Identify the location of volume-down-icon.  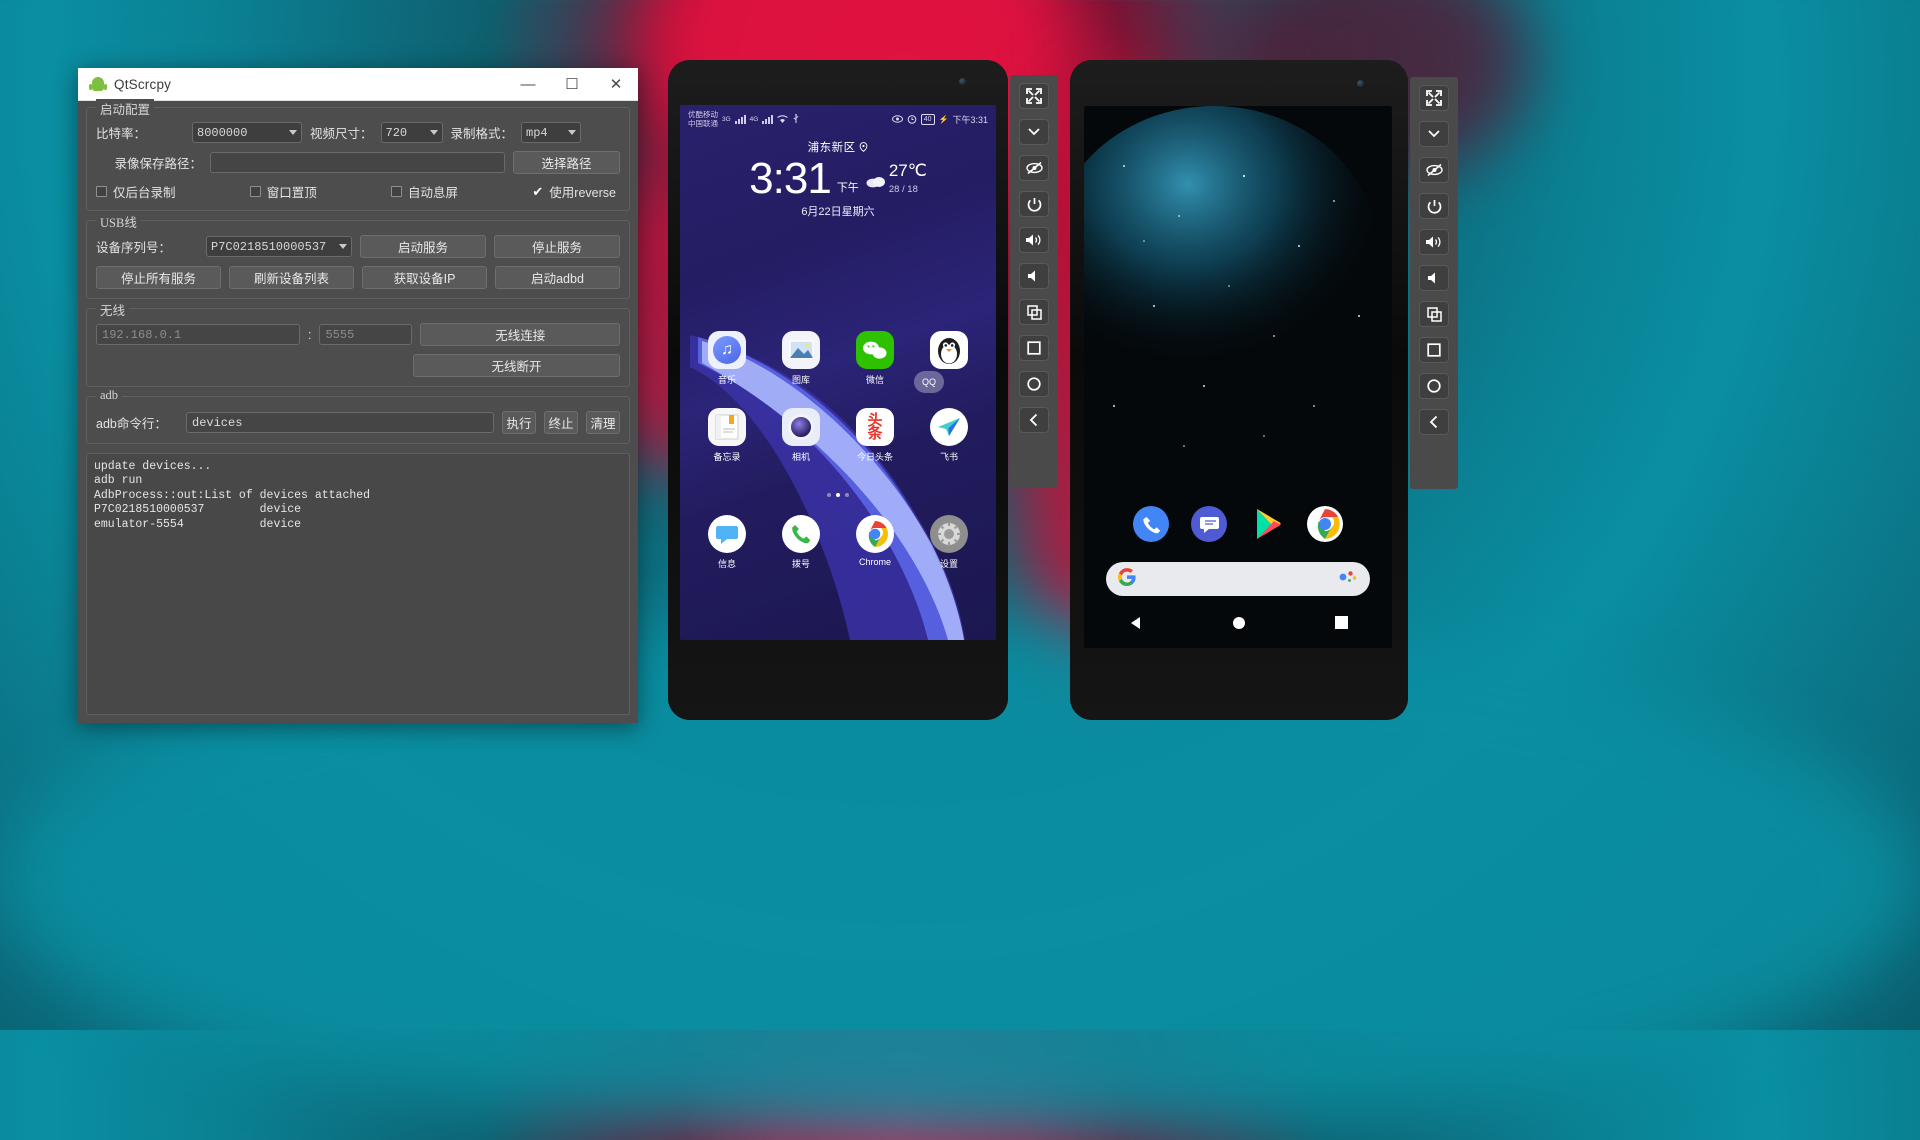
(1431, 278).